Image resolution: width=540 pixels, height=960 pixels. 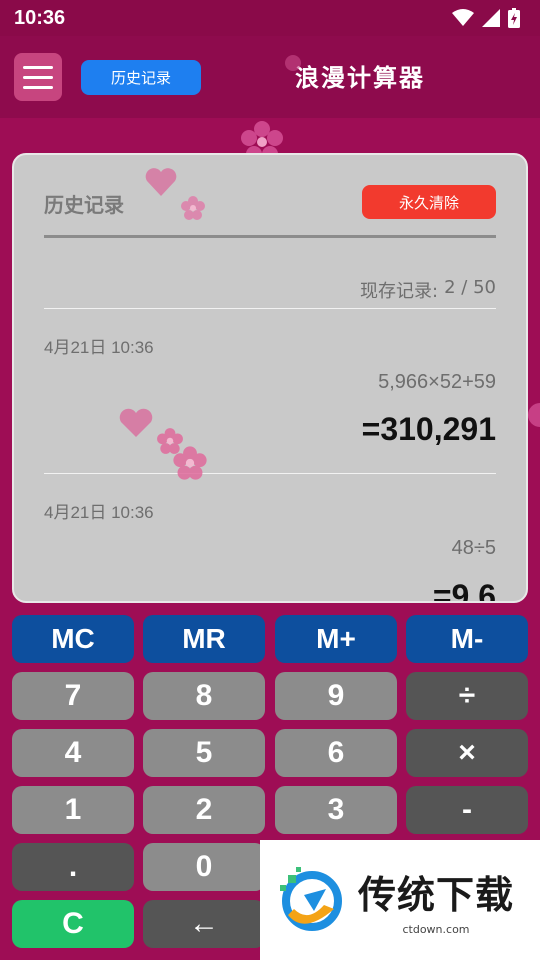 I want to click on memory-subtract-button: M-, so click(x=467, y=639).